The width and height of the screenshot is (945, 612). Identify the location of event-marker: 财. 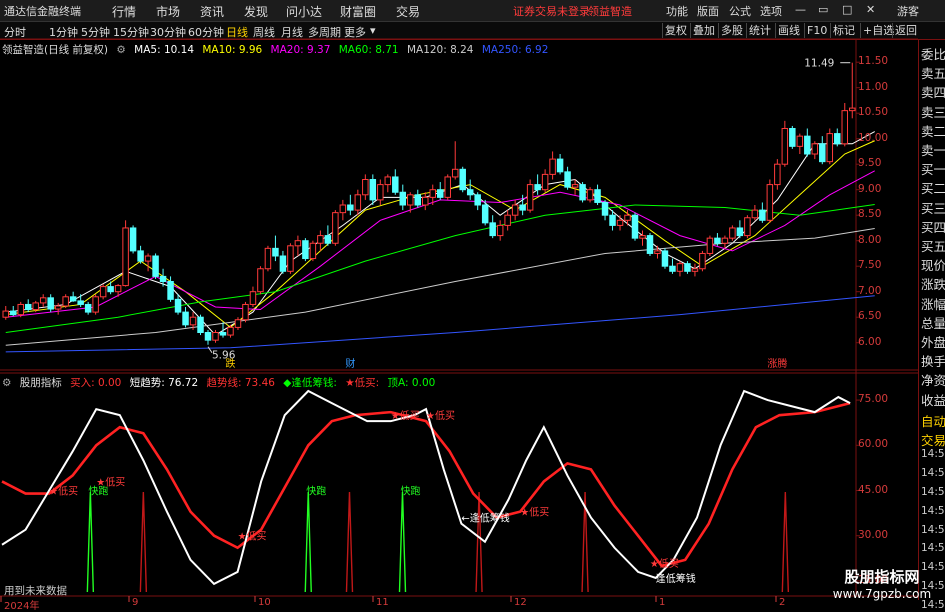
(350, 363).